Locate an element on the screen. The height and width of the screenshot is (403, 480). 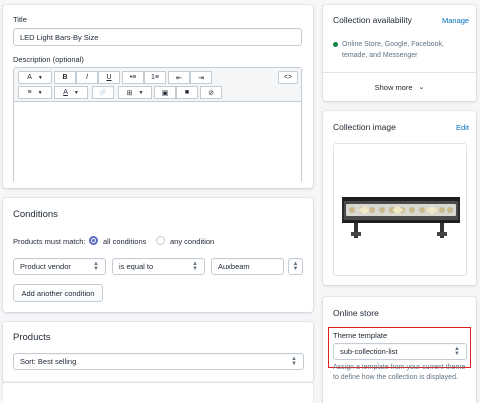
align-icon: ≡ is located at coordinates (29, 92).